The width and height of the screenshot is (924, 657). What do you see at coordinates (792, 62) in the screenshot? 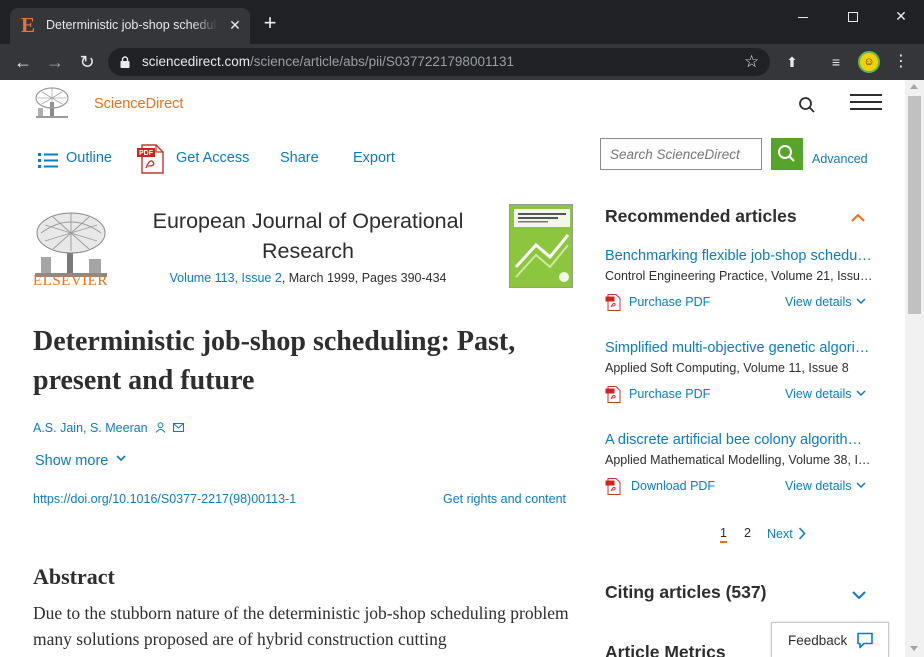
I see `extension-pin-icon: ⬆` at bounding box center [792, 62].